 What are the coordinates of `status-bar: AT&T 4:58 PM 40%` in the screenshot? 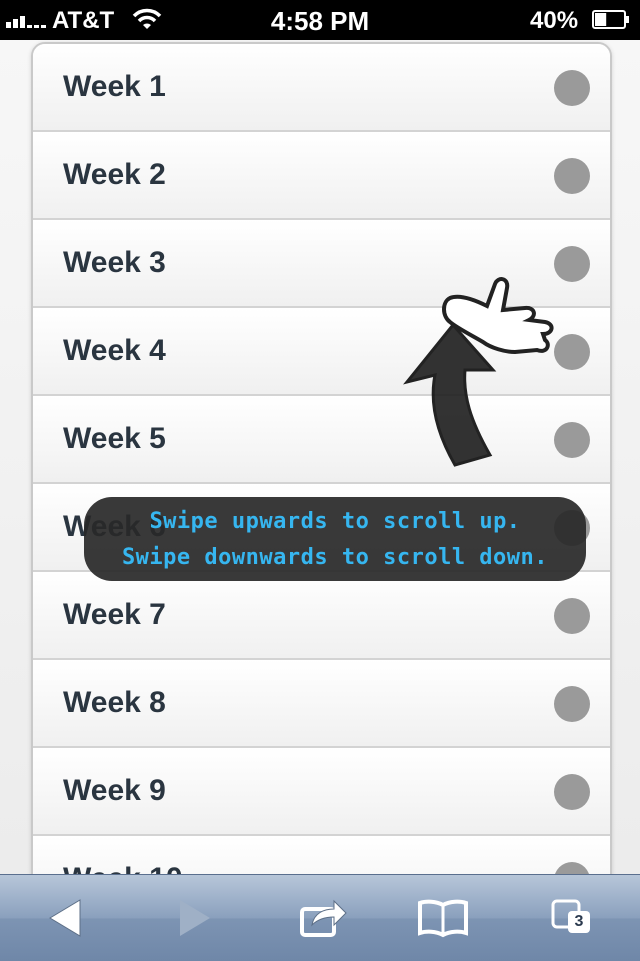 It's located at (320, 20).